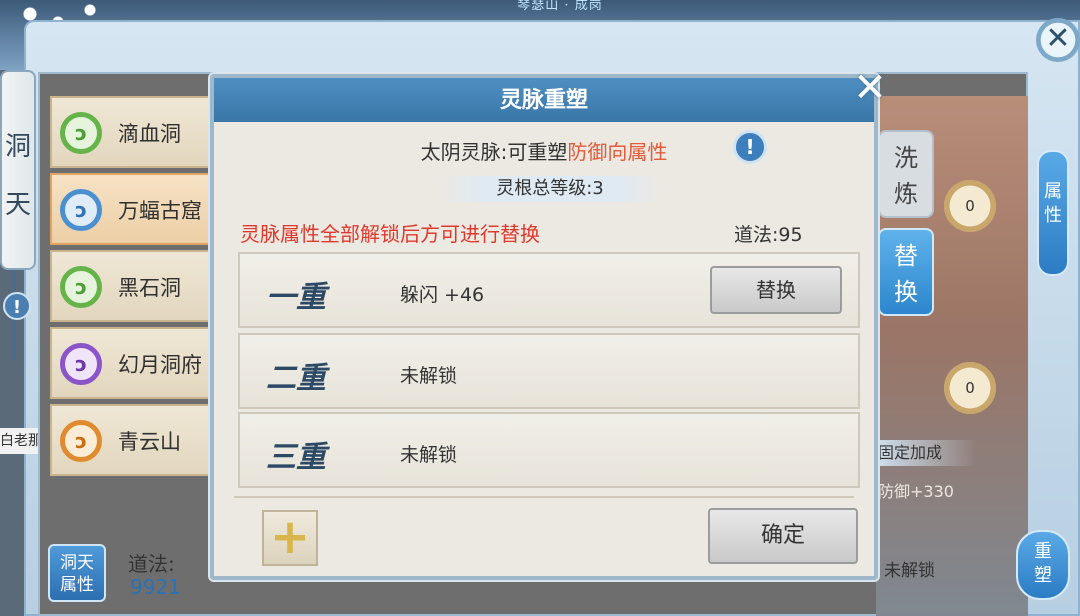 This screenshot has height=616, width=1080. I want to click on cave-attribute-button: 洞天 属性, so click(77, 573).